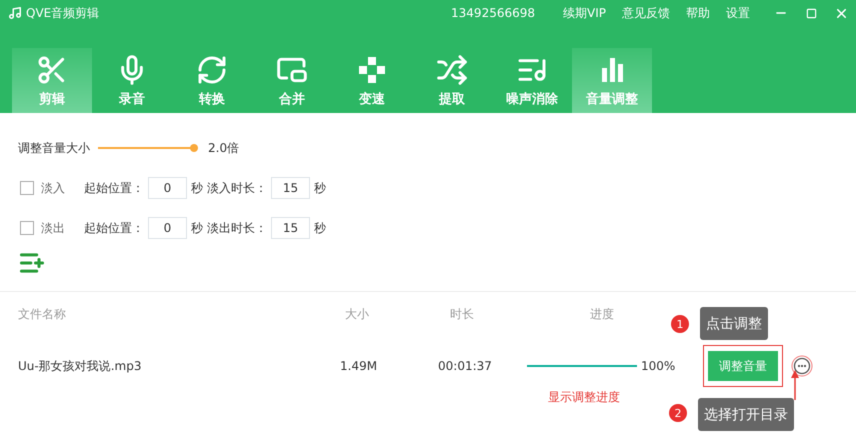 The height and width of the screenshot is (440, 856). What do you see at coordinates (194, 148) in the screenshot?
I see `slider-thumb` at bounding box center [194, 148].